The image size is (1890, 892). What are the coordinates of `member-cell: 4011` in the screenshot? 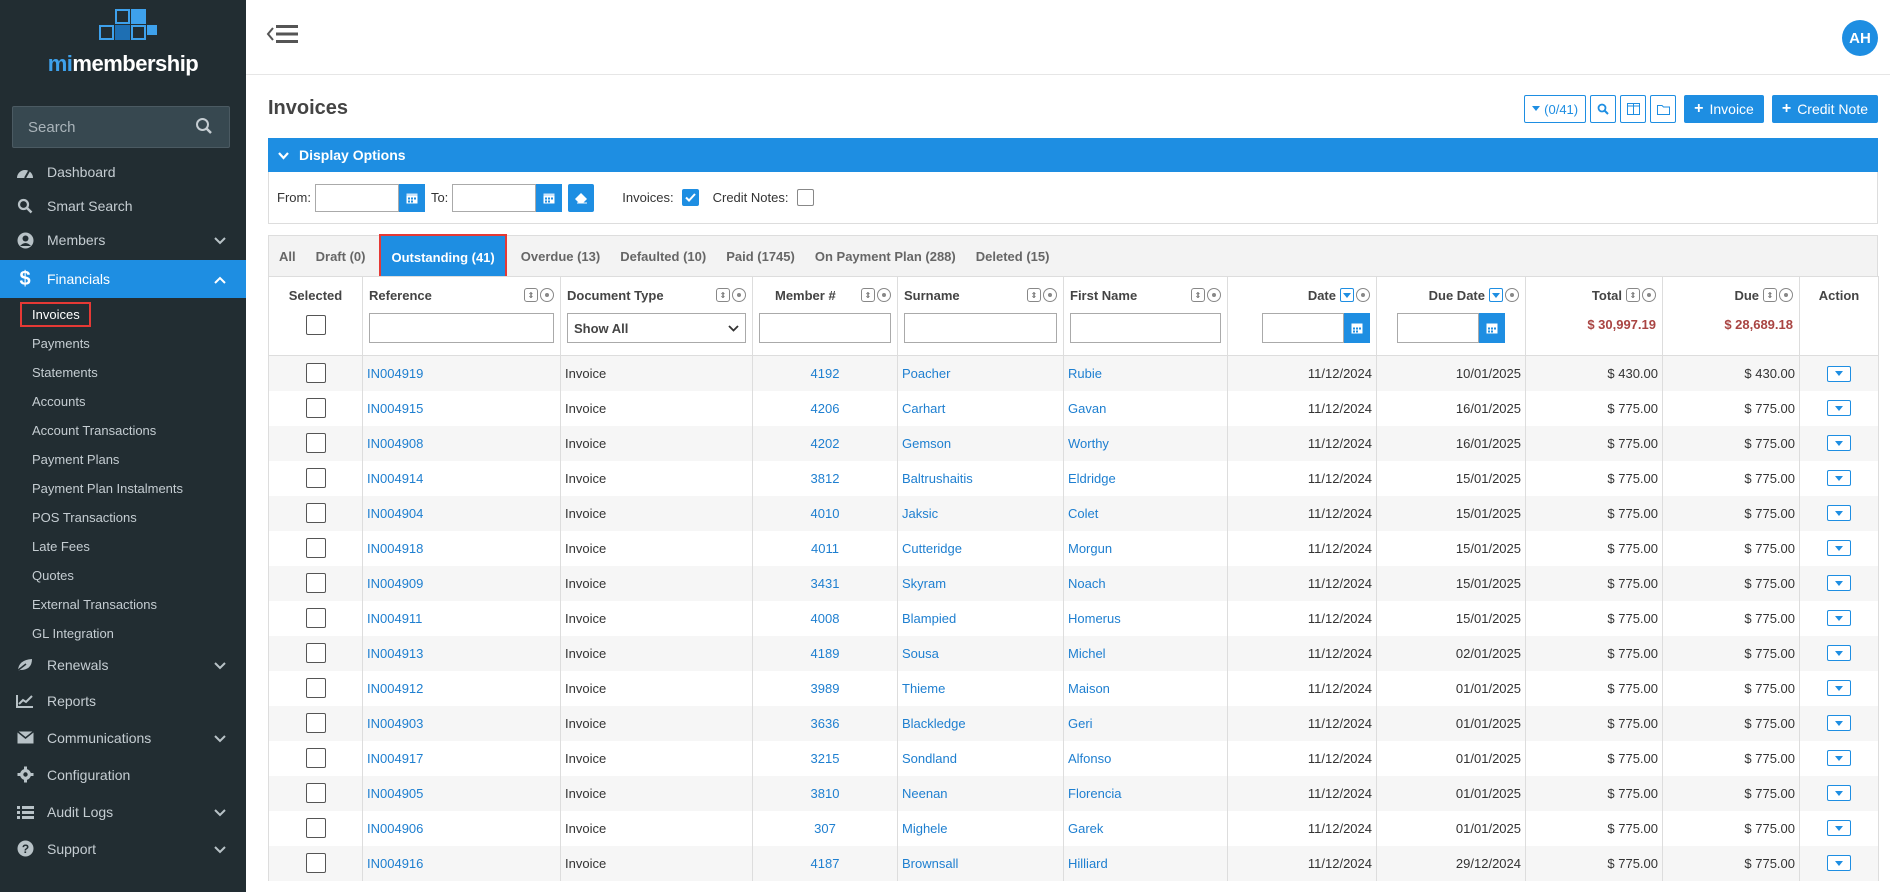 It's located at (825, 548).